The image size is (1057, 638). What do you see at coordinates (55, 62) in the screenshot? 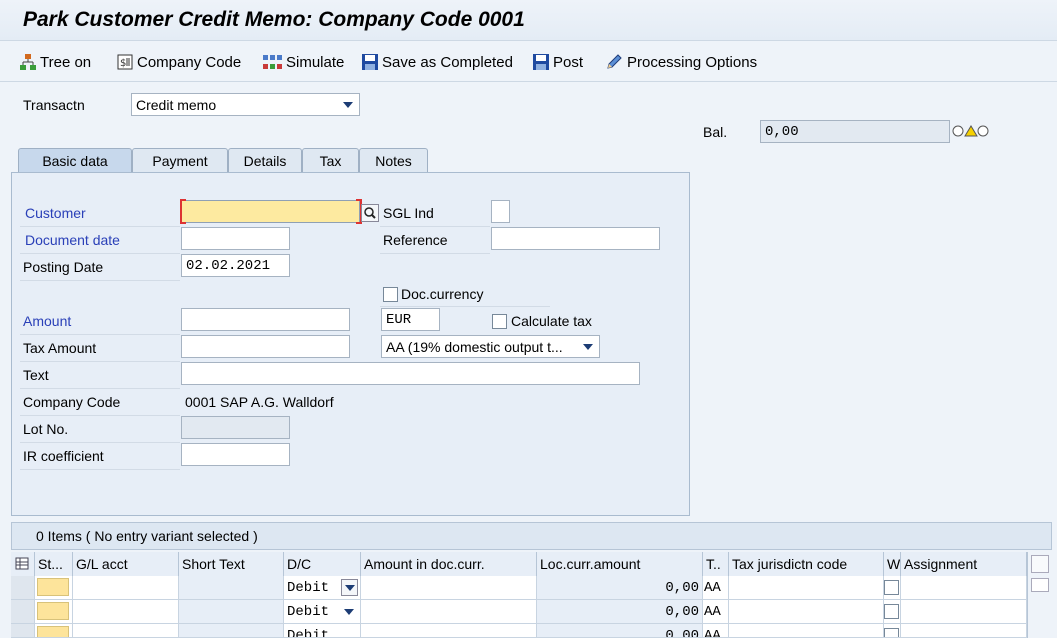
I see `tree-on-button: Tree on` at bounding box center [55, 62].